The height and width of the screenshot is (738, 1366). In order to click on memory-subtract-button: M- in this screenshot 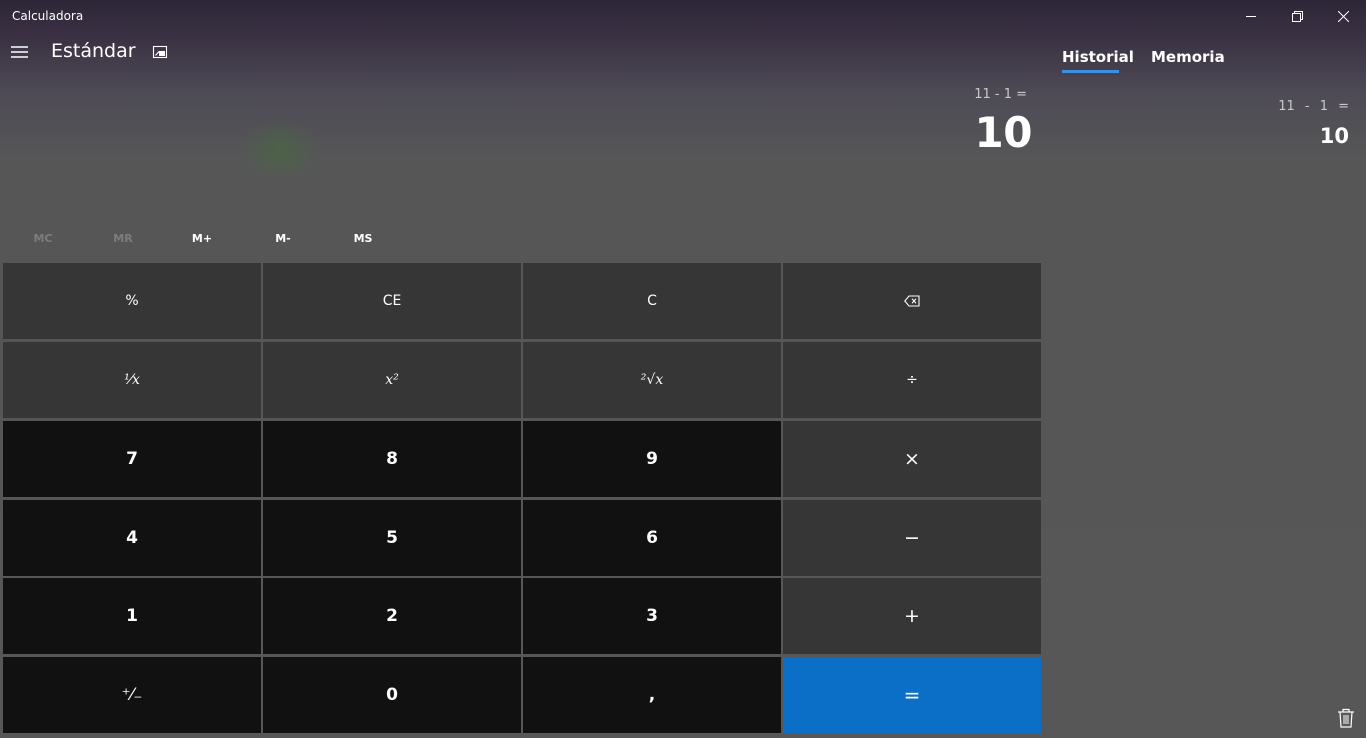, I will do `click(283, 238)`.